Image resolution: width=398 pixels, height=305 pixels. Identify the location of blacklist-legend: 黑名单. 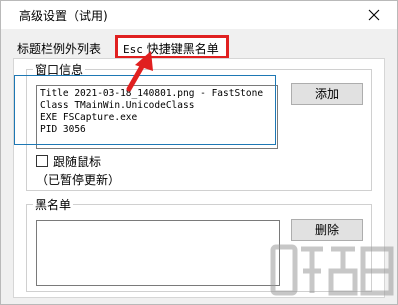
(53, 204).